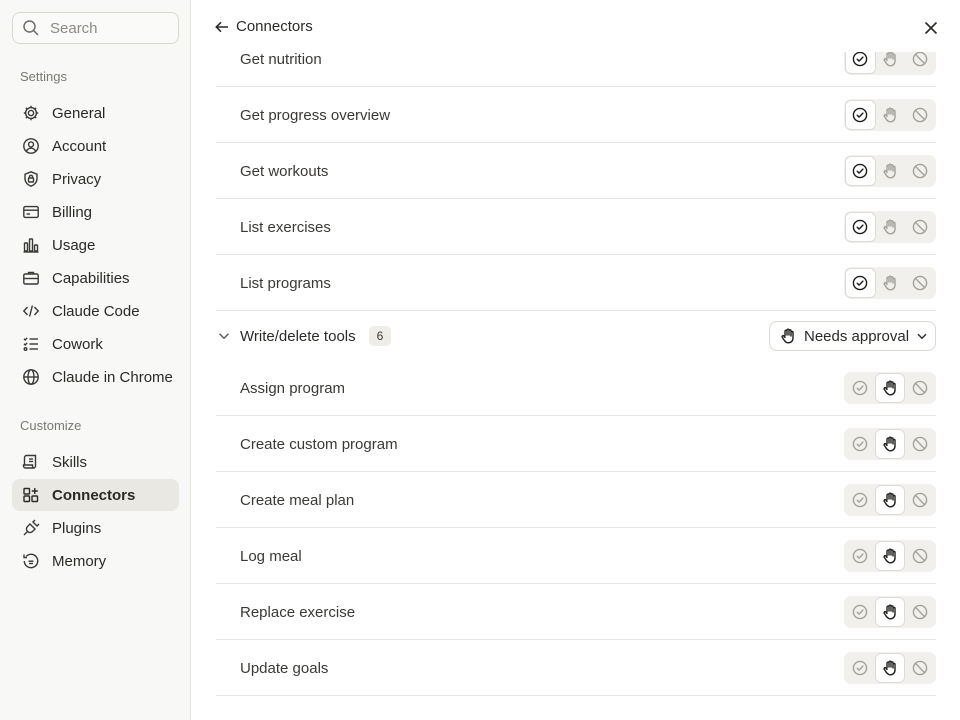  What do you see at coordinates (31, 528) in the screenshot?
I see `plug-icon` at bounding box center [31, 528].